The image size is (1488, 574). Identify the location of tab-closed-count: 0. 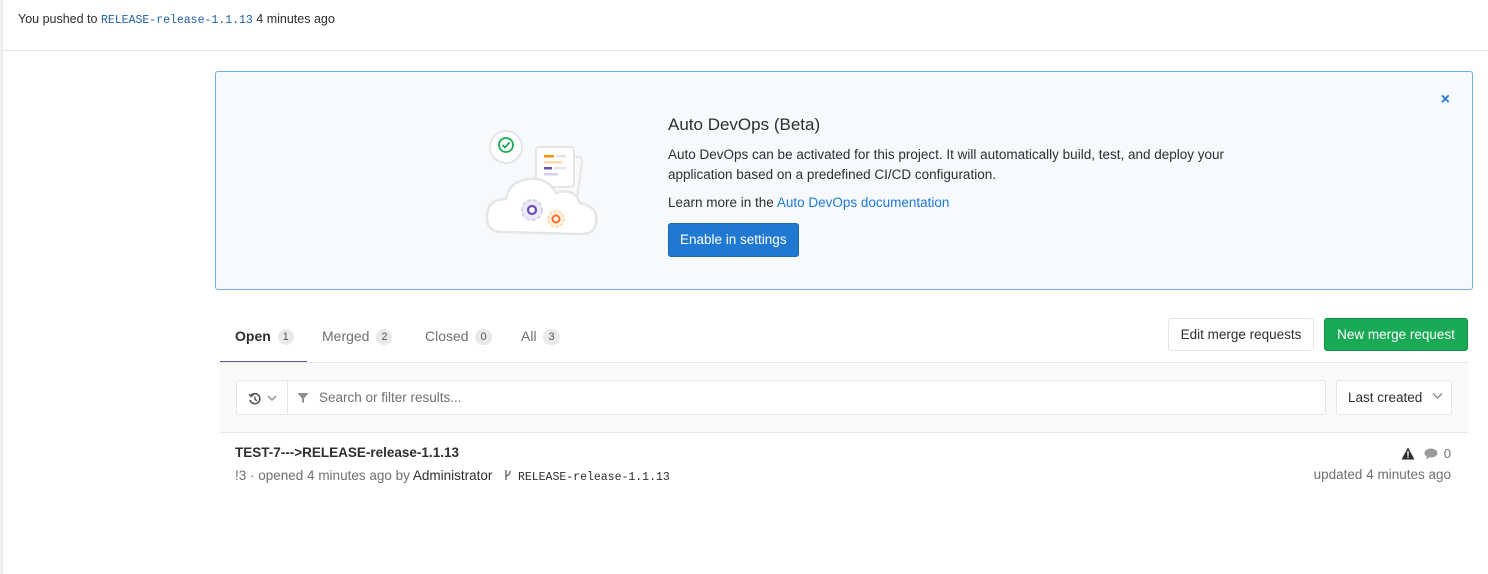
(483, 337).